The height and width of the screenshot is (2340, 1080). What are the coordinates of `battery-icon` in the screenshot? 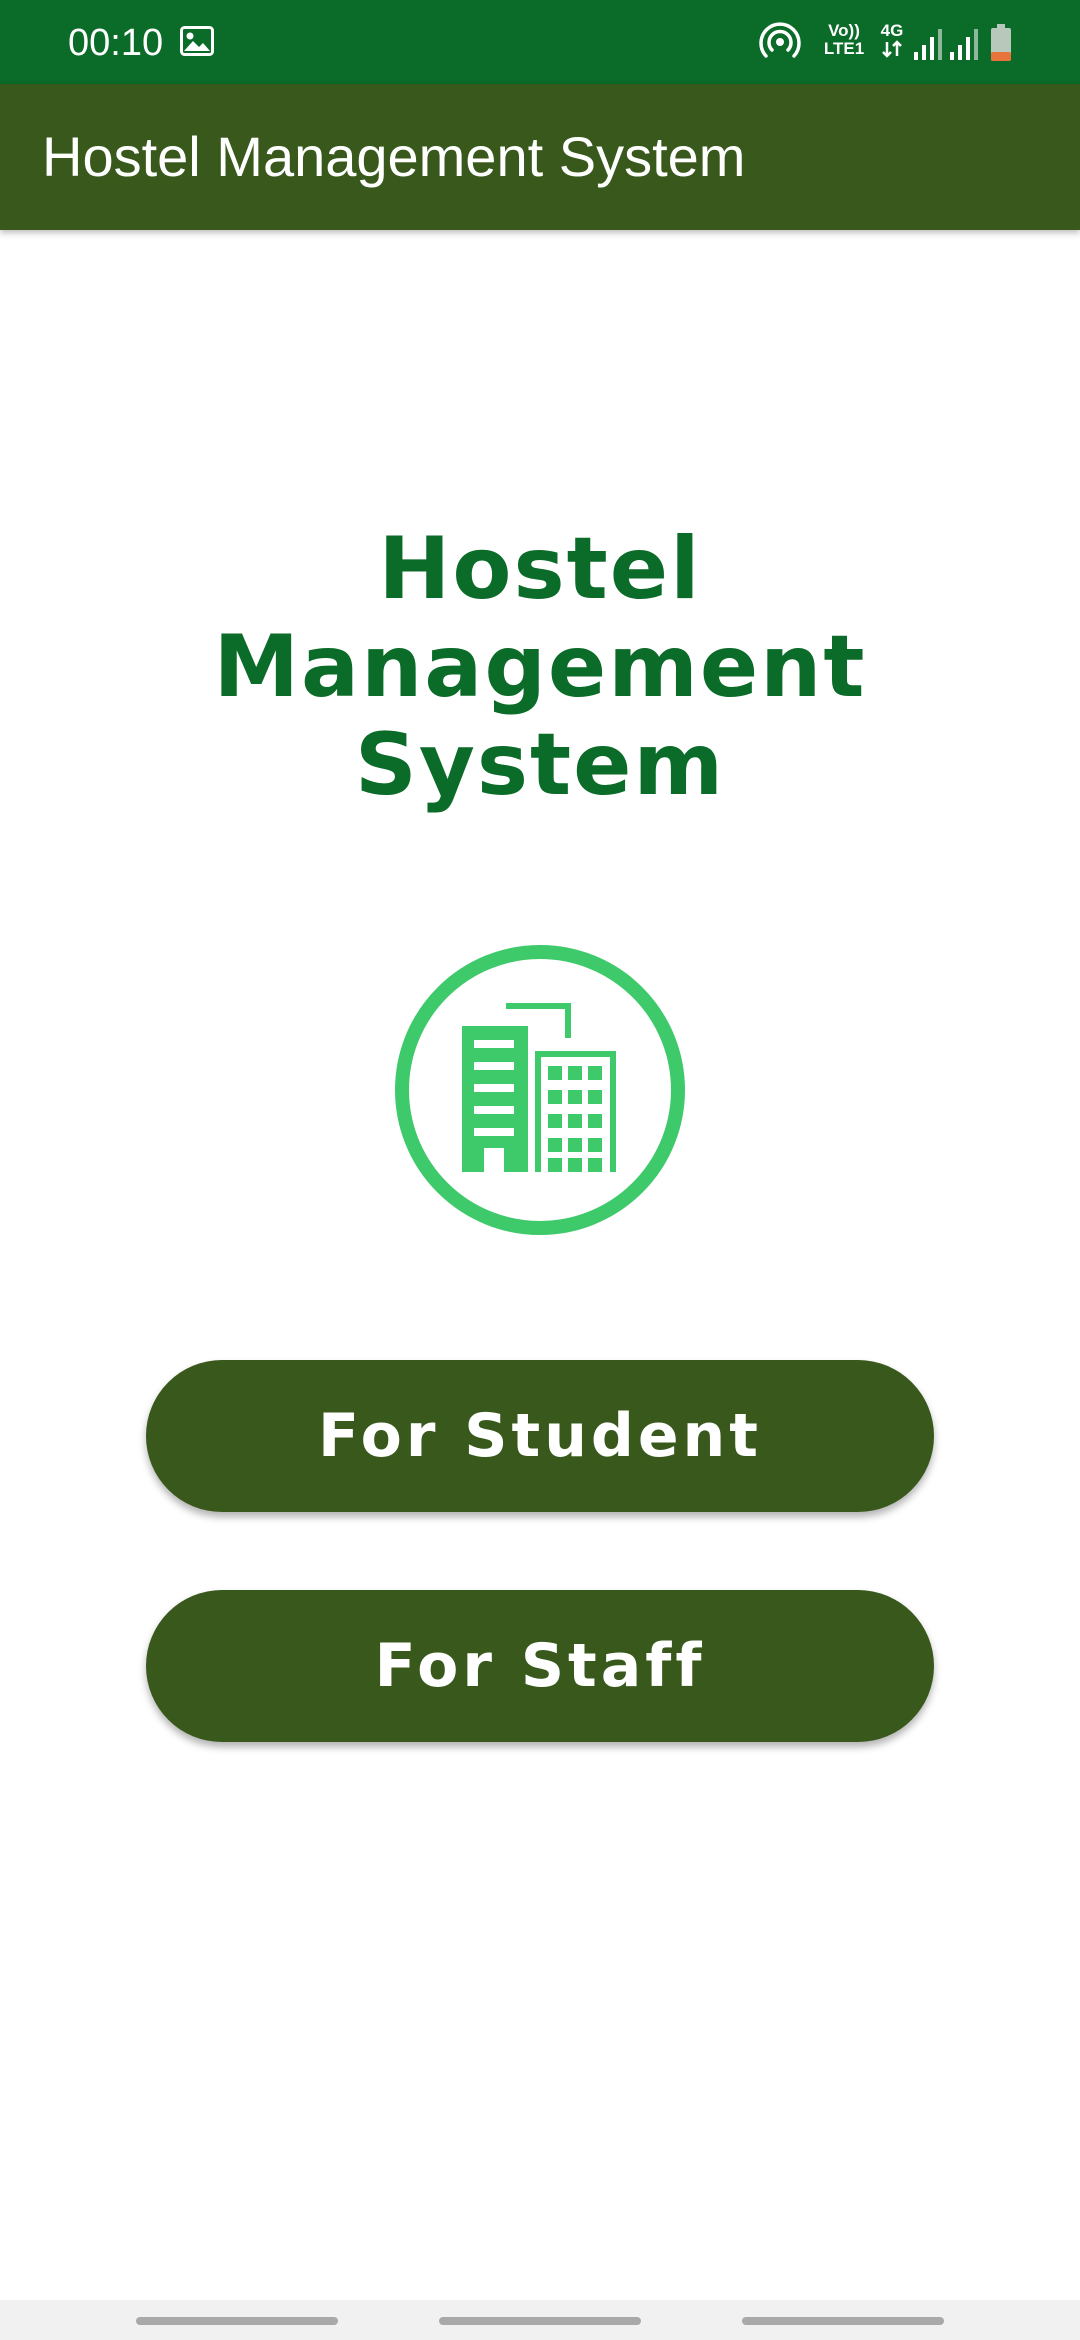 It's located at (1001, 43).